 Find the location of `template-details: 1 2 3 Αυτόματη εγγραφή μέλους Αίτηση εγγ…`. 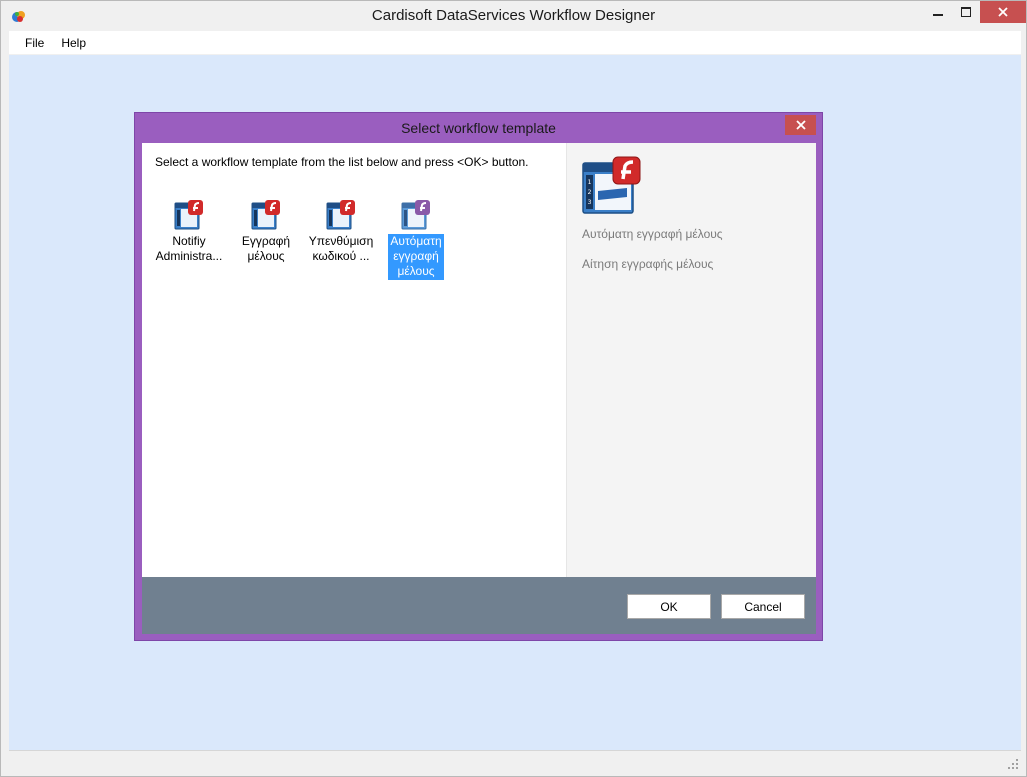

template-details: 1 2 3 Αυτόματη εγγραφή μέλους Αίτηση εγγ… is located at coordinates (691, 360).